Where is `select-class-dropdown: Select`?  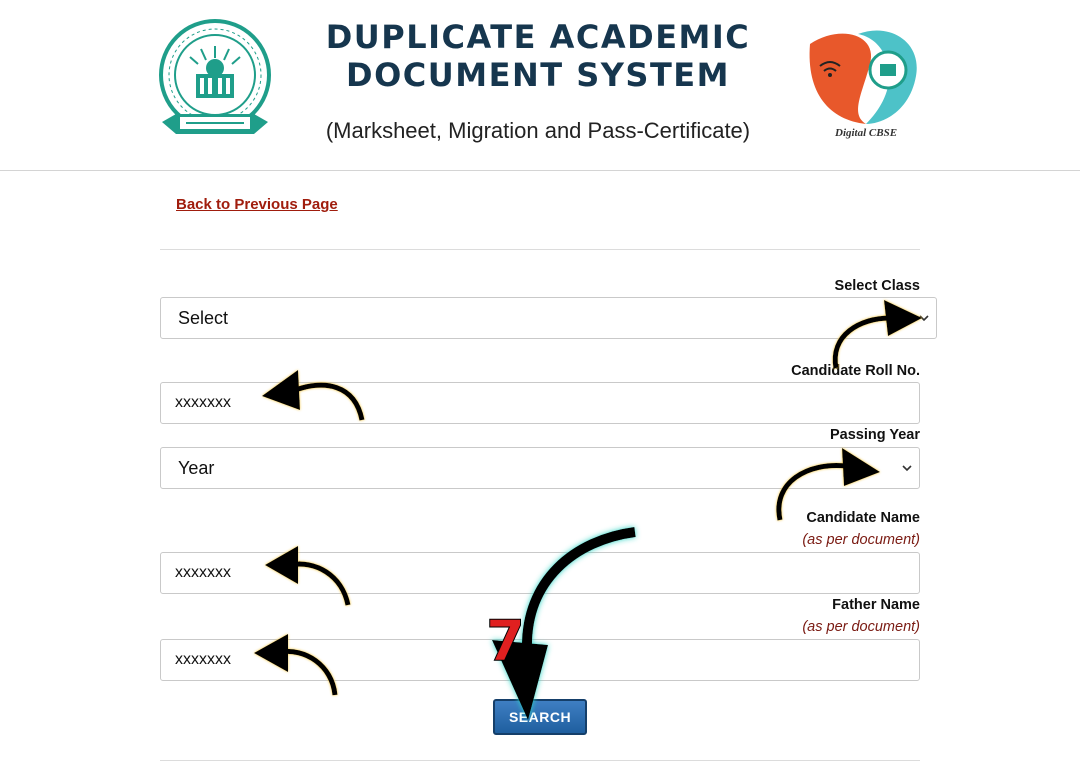
select-class-dropdown: Select is located at coordinates (548, 318).